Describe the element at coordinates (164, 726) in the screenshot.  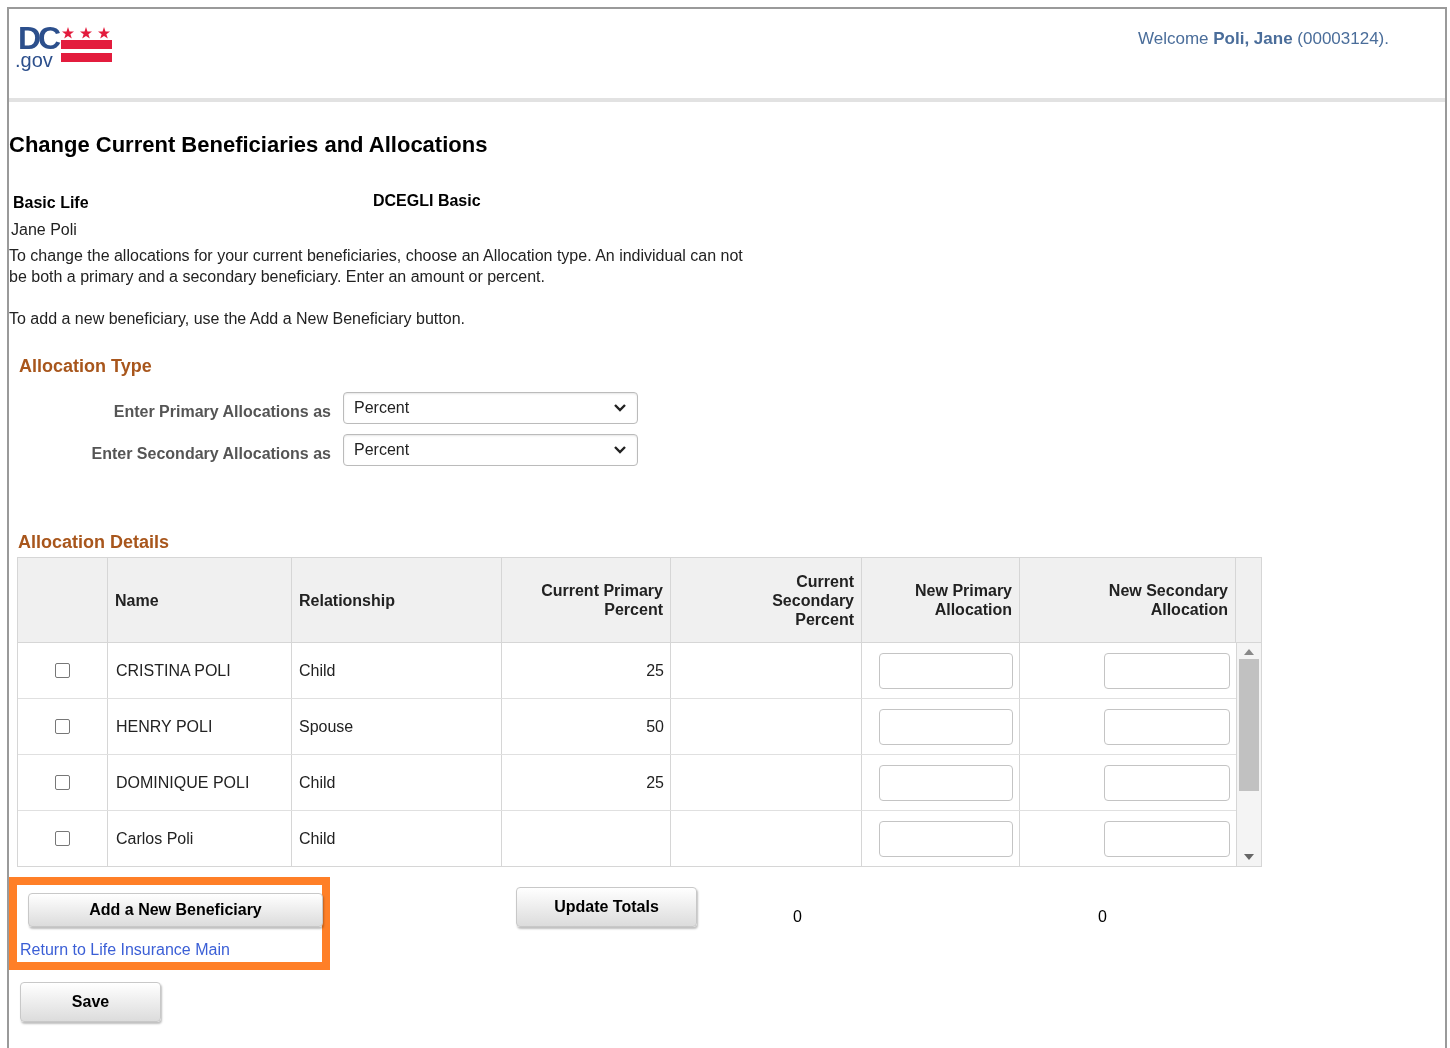
I see `table-cell-text: HENRY POLI` at that location.